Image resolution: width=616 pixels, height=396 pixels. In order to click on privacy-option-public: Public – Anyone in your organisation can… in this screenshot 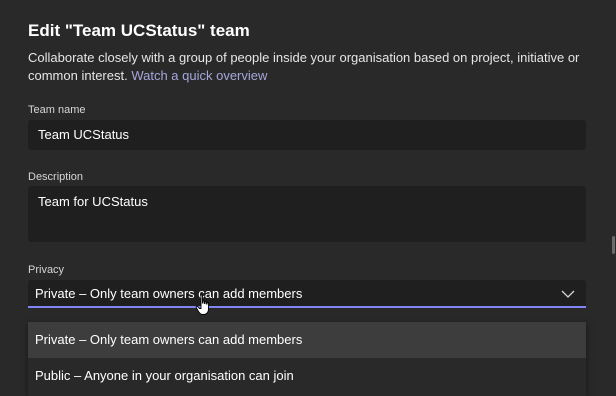, I will do `click(307, 376)`.